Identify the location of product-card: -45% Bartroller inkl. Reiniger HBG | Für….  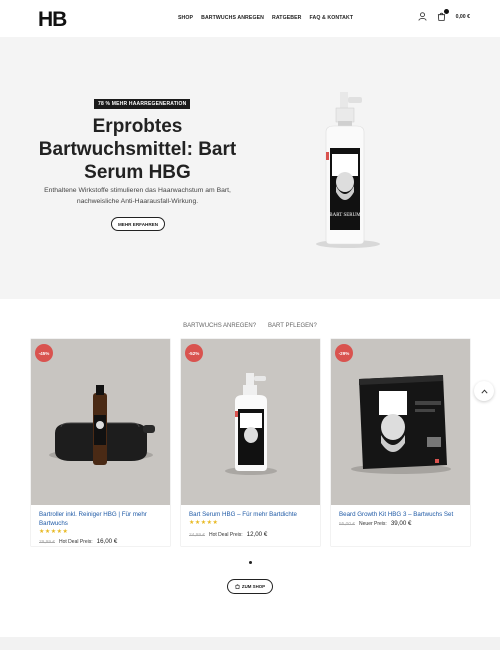
(100, 442).